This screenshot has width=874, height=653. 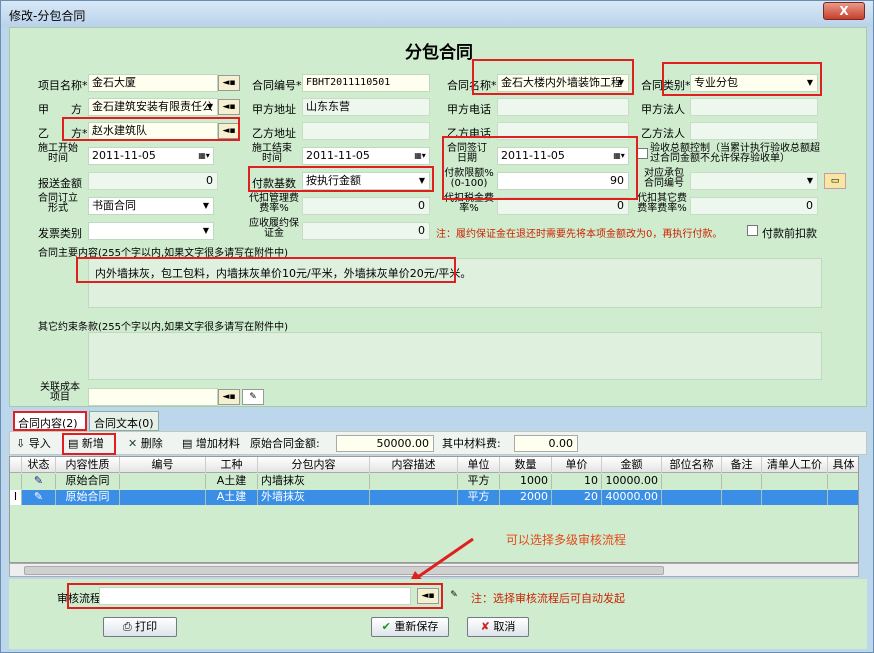 What do you see at coordinates (692, 465) in the screenshot?
I see `header-cell: 部位名称` at bounding box center [692, 465].